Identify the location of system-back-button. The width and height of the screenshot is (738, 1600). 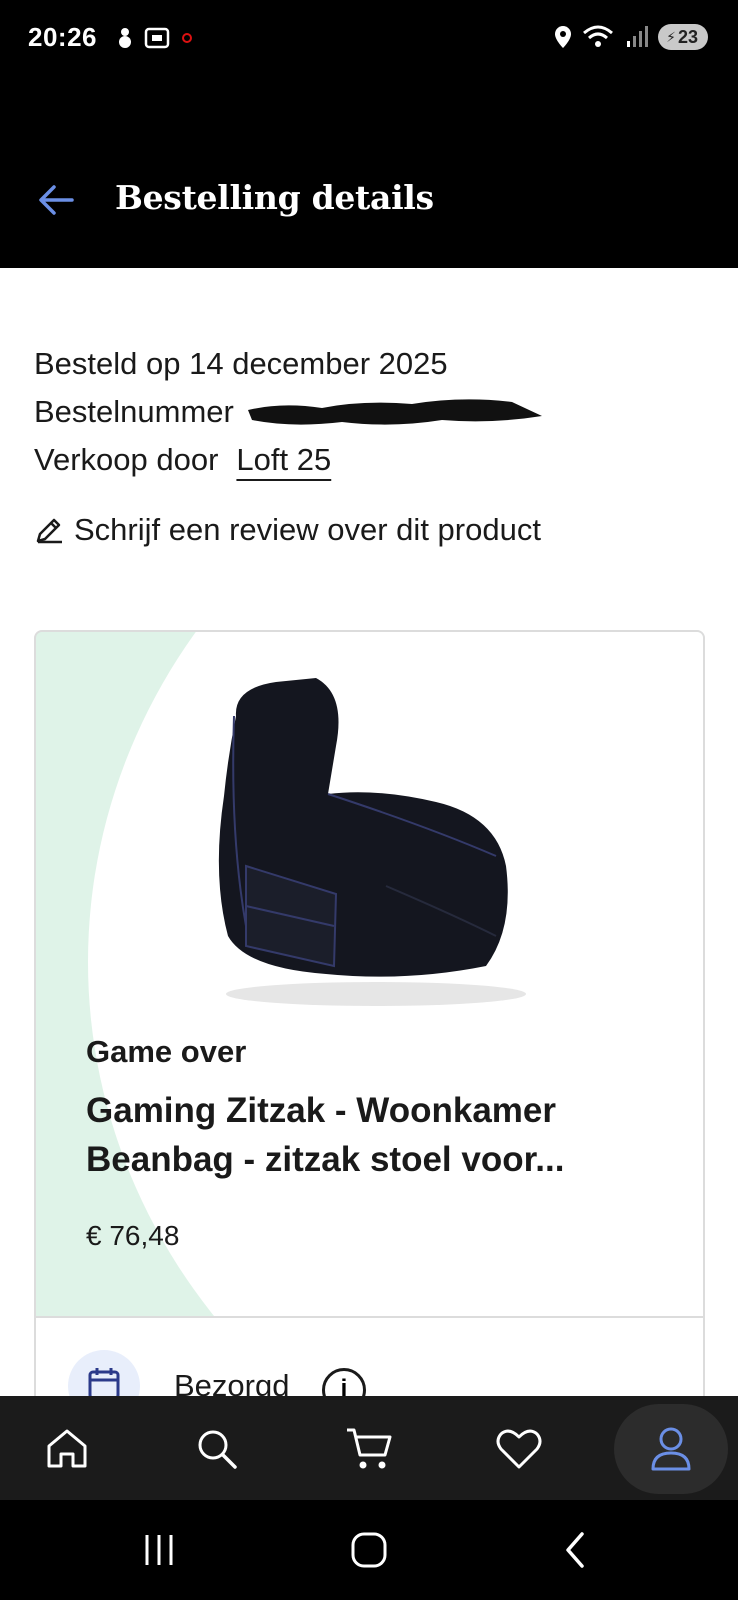
(575, 1550).